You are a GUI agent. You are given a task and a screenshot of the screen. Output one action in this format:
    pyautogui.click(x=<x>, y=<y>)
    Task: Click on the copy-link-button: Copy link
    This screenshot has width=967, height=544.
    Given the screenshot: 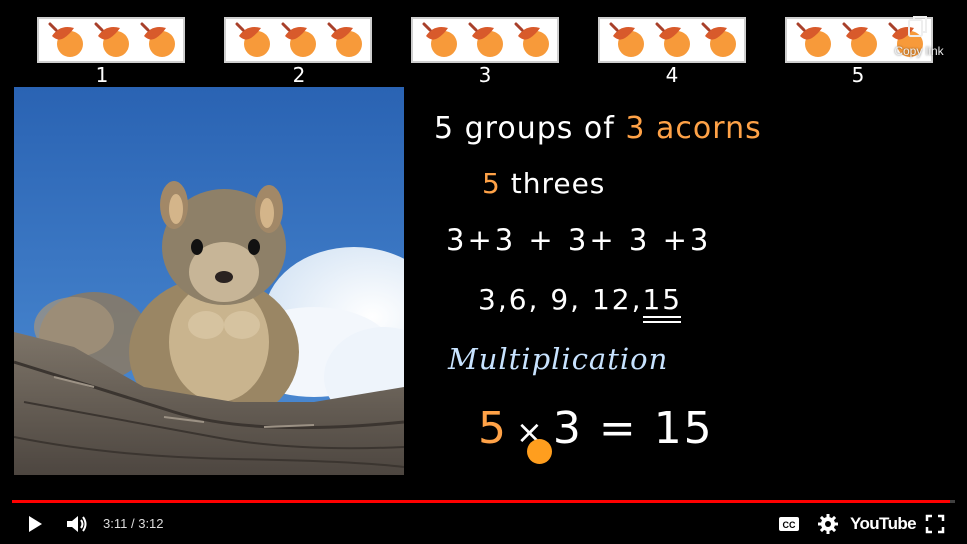 What is the action you would take?
    pyautogui.click(x=919, y=38)
    